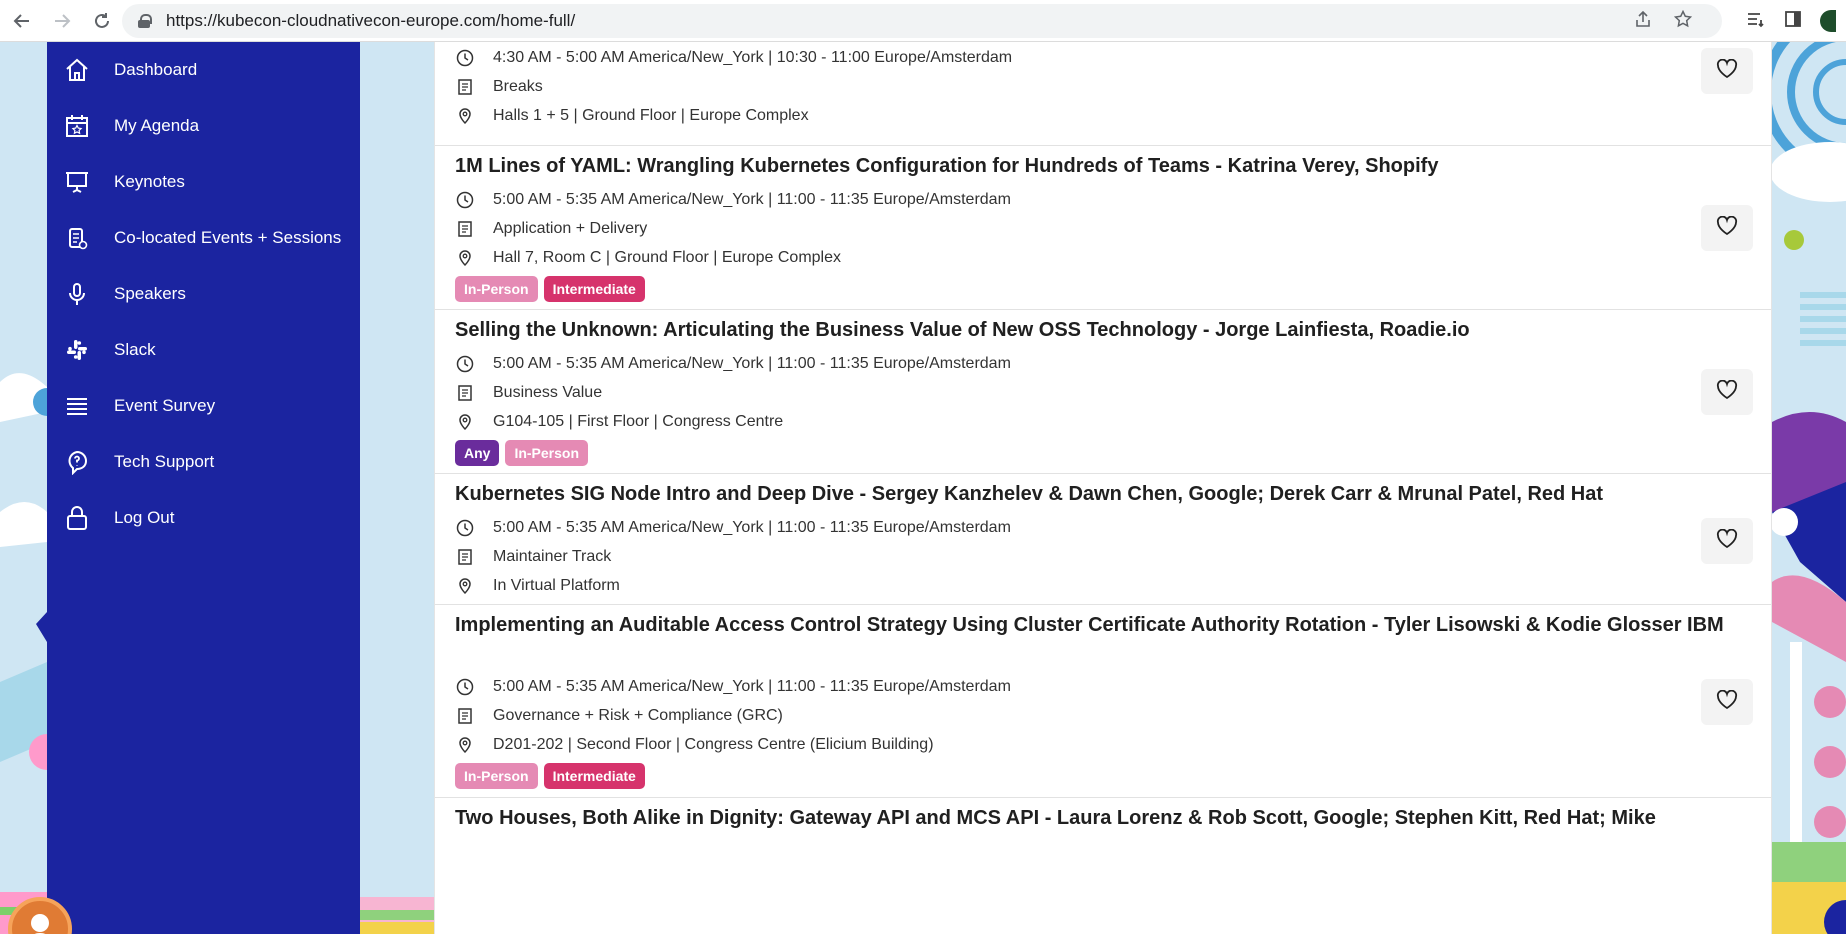 Image resolution: width=1846 pixels, height=934 pixels. What do you see at coordinates (157, 125) in the screenshot?
I see `sidebar-item-label: My Agenda` at bounding box center [157, 125].